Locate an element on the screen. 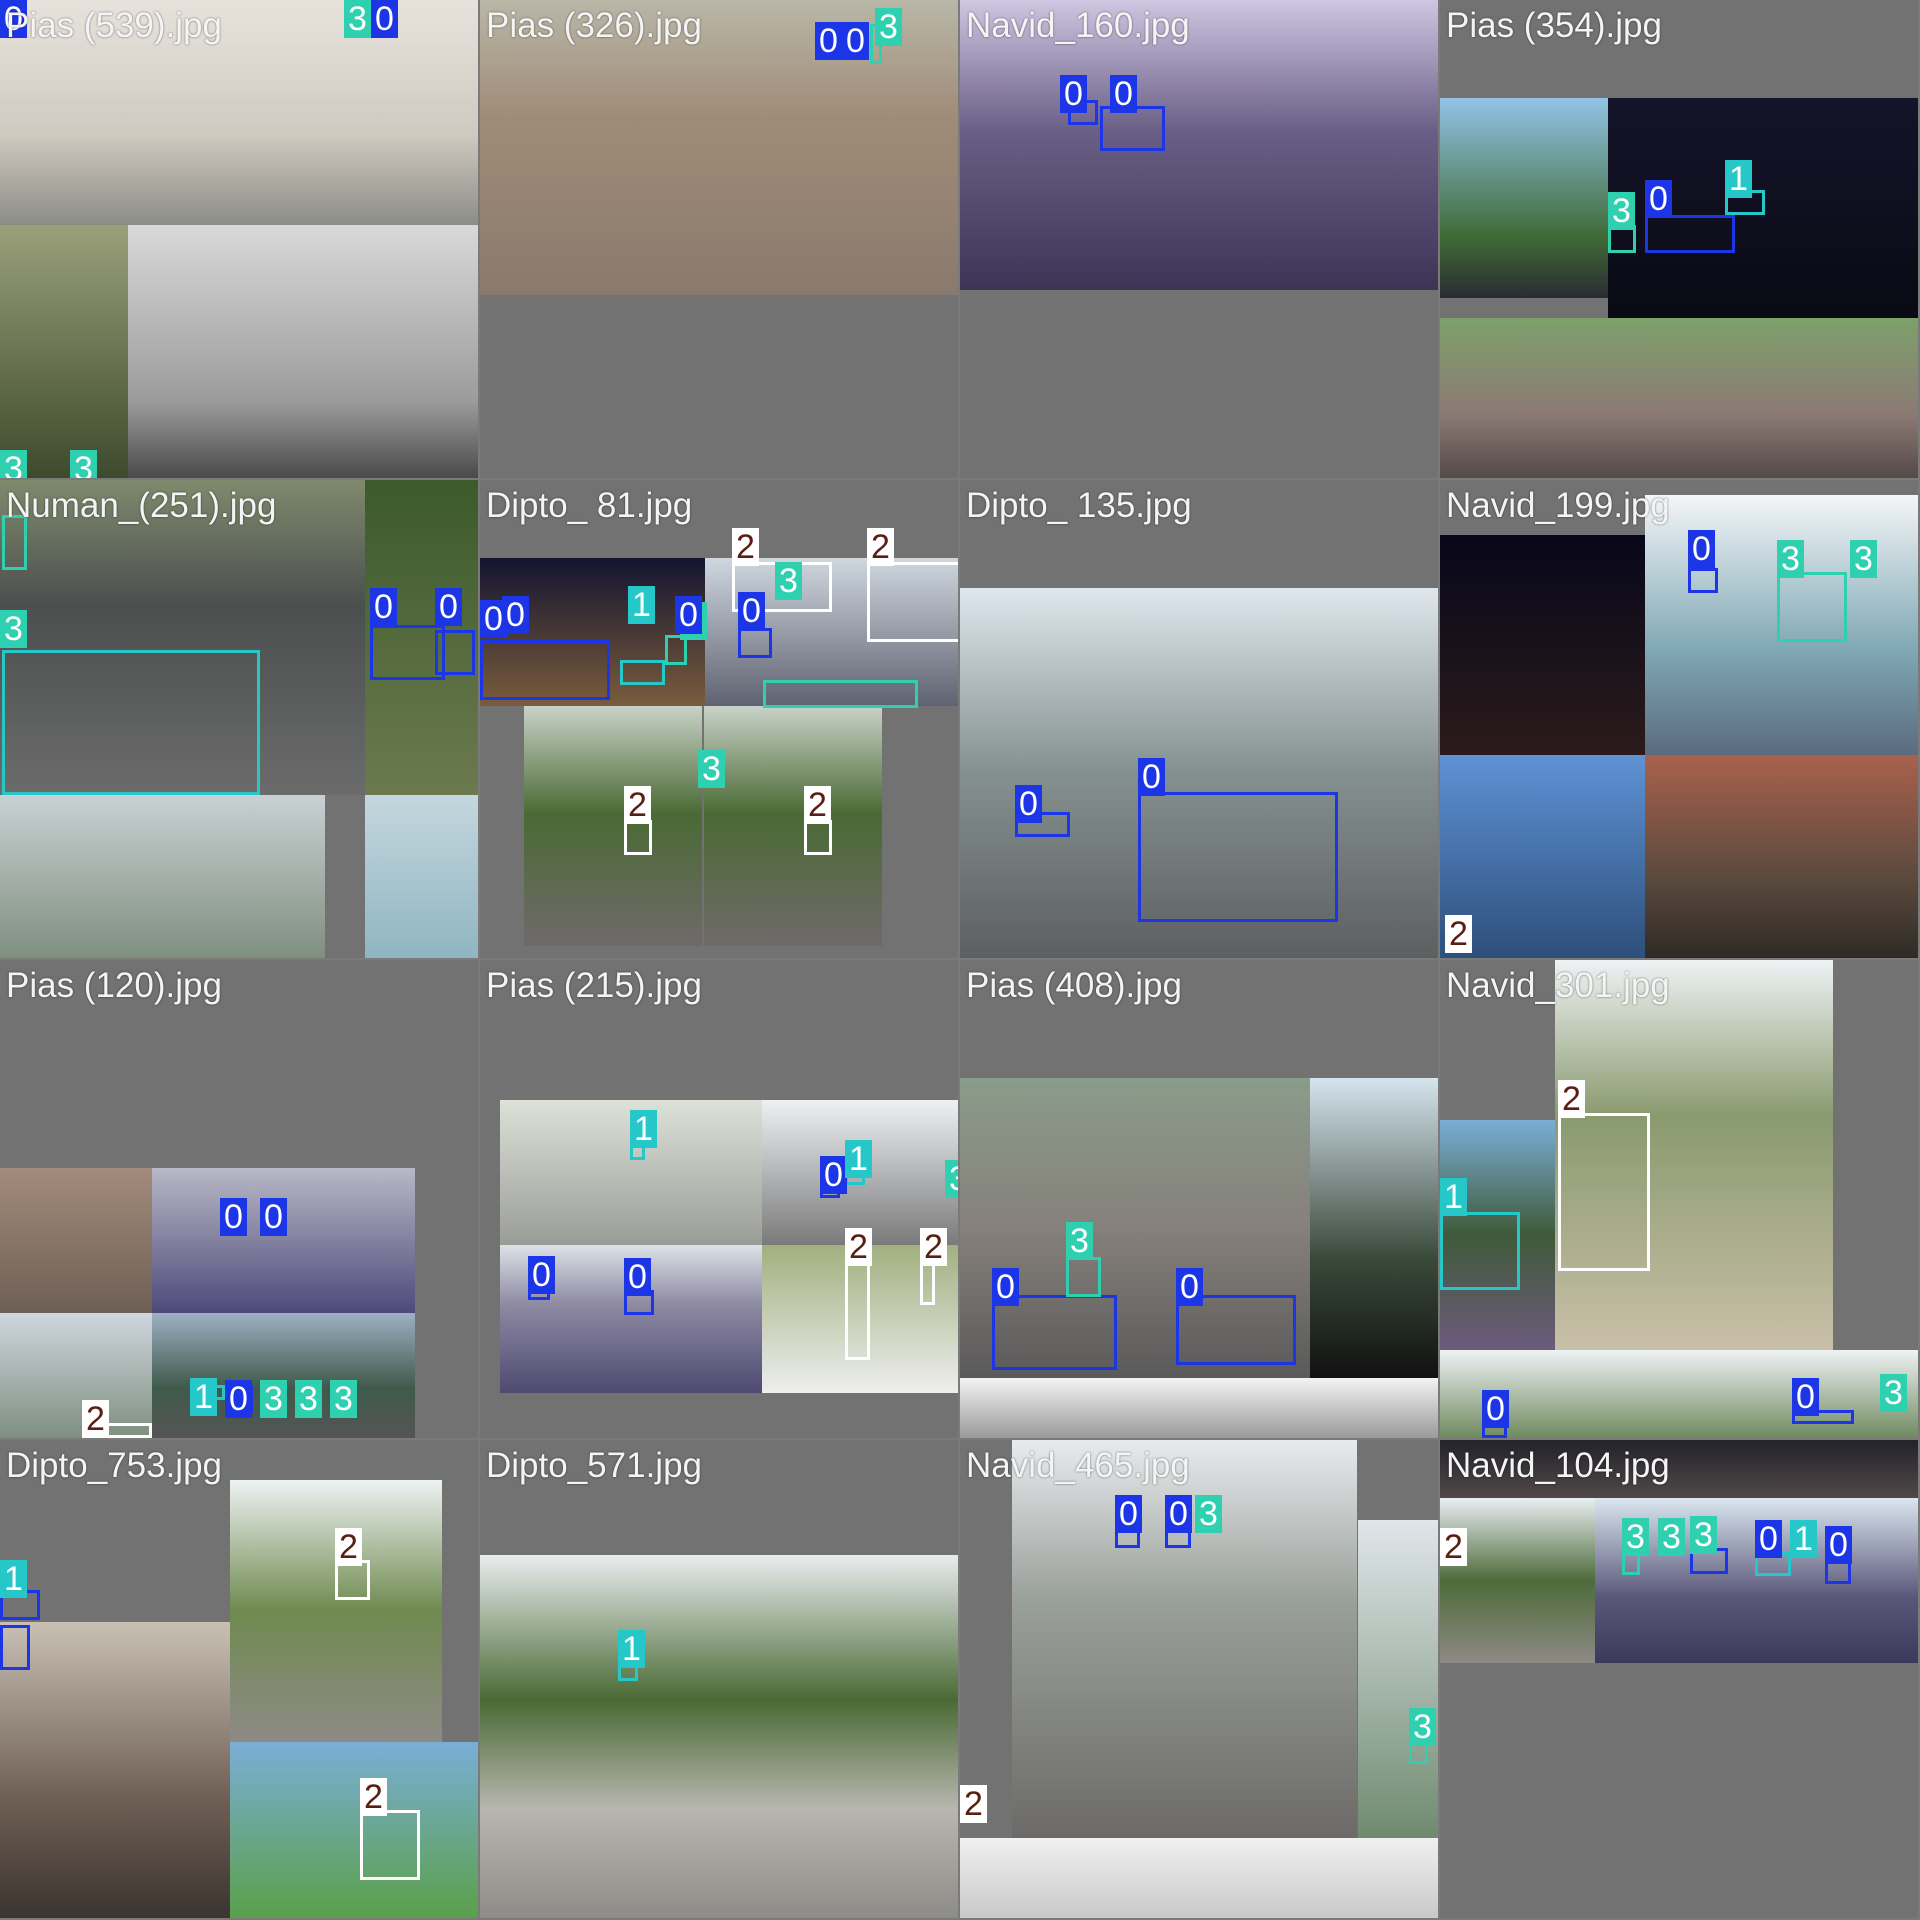  tile-filename: Pias (539).jpg is located at coordinates (114, 25).